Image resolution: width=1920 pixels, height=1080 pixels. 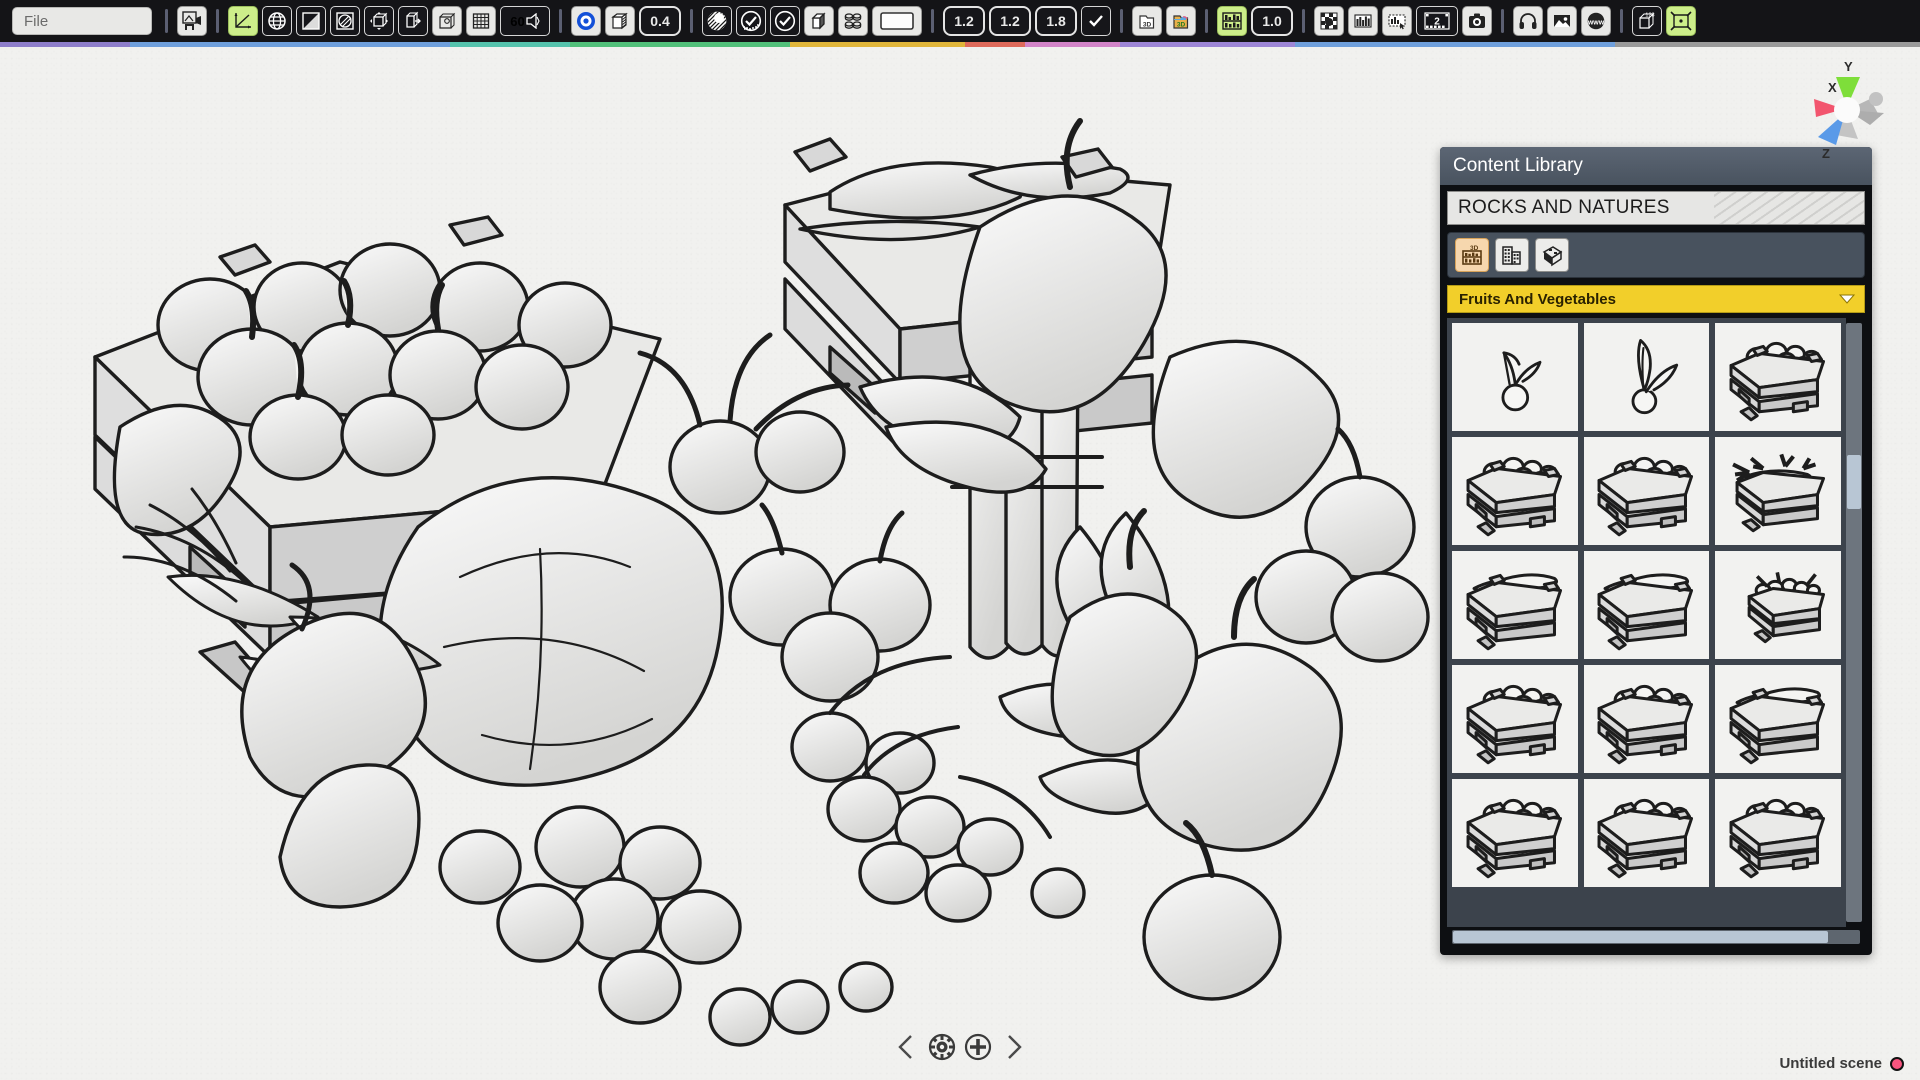 I want to click on file-field: File, so click(x=82, y=21).